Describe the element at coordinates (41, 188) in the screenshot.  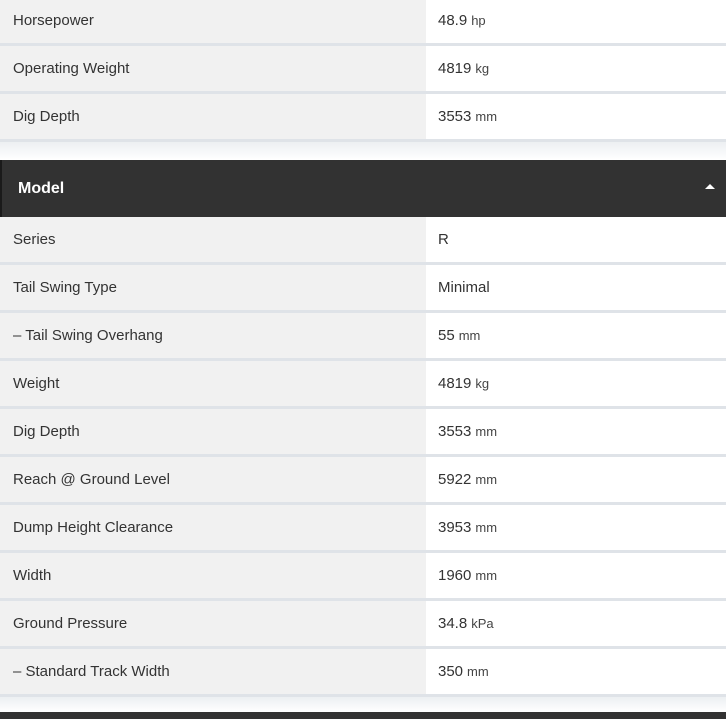
I see `section-title: Model` at that location.